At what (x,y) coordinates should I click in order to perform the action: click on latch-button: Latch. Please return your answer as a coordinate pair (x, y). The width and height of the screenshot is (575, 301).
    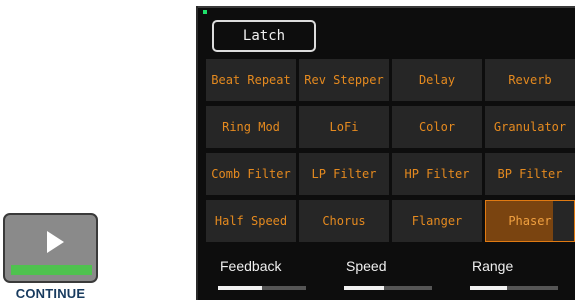
    Looking at the image, I should click on (264, 36).